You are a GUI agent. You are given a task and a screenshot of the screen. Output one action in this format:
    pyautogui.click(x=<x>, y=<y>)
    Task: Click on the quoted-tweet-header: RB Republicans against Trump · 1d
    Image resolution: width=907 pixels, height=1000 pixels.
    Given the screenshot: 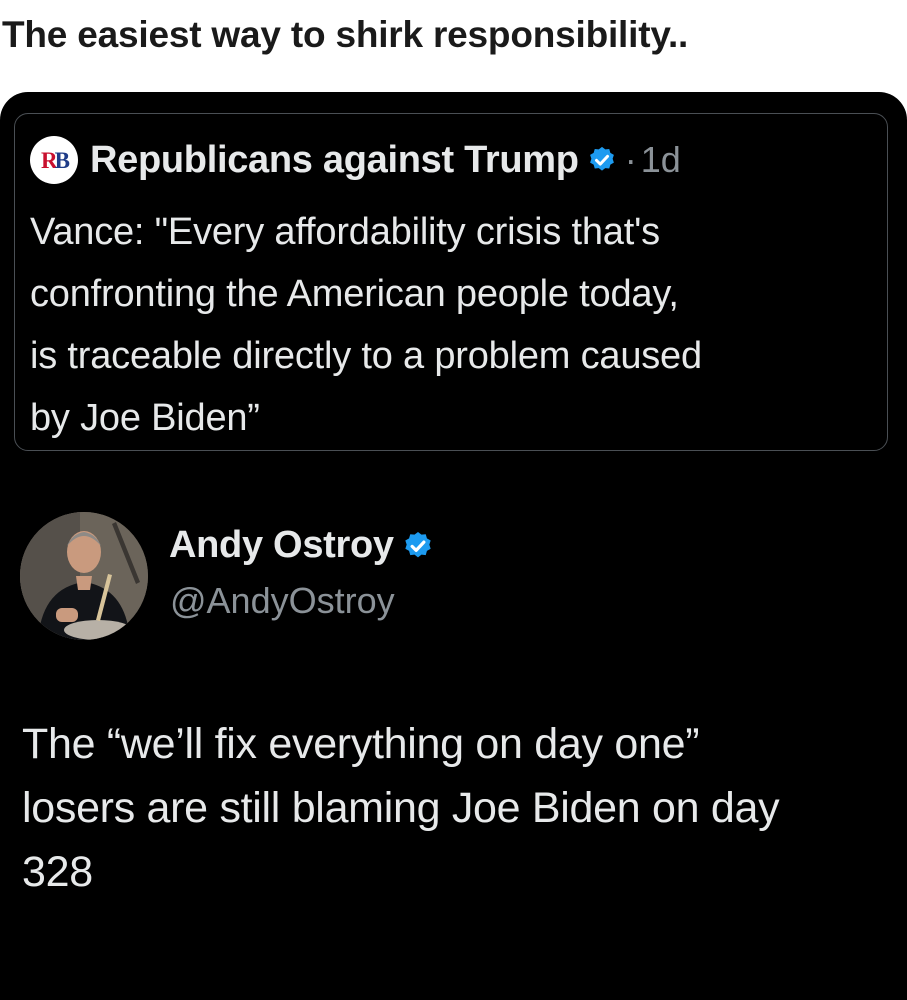 What is the action you would take?
    pyautogui.click(x=355, y=160)
    